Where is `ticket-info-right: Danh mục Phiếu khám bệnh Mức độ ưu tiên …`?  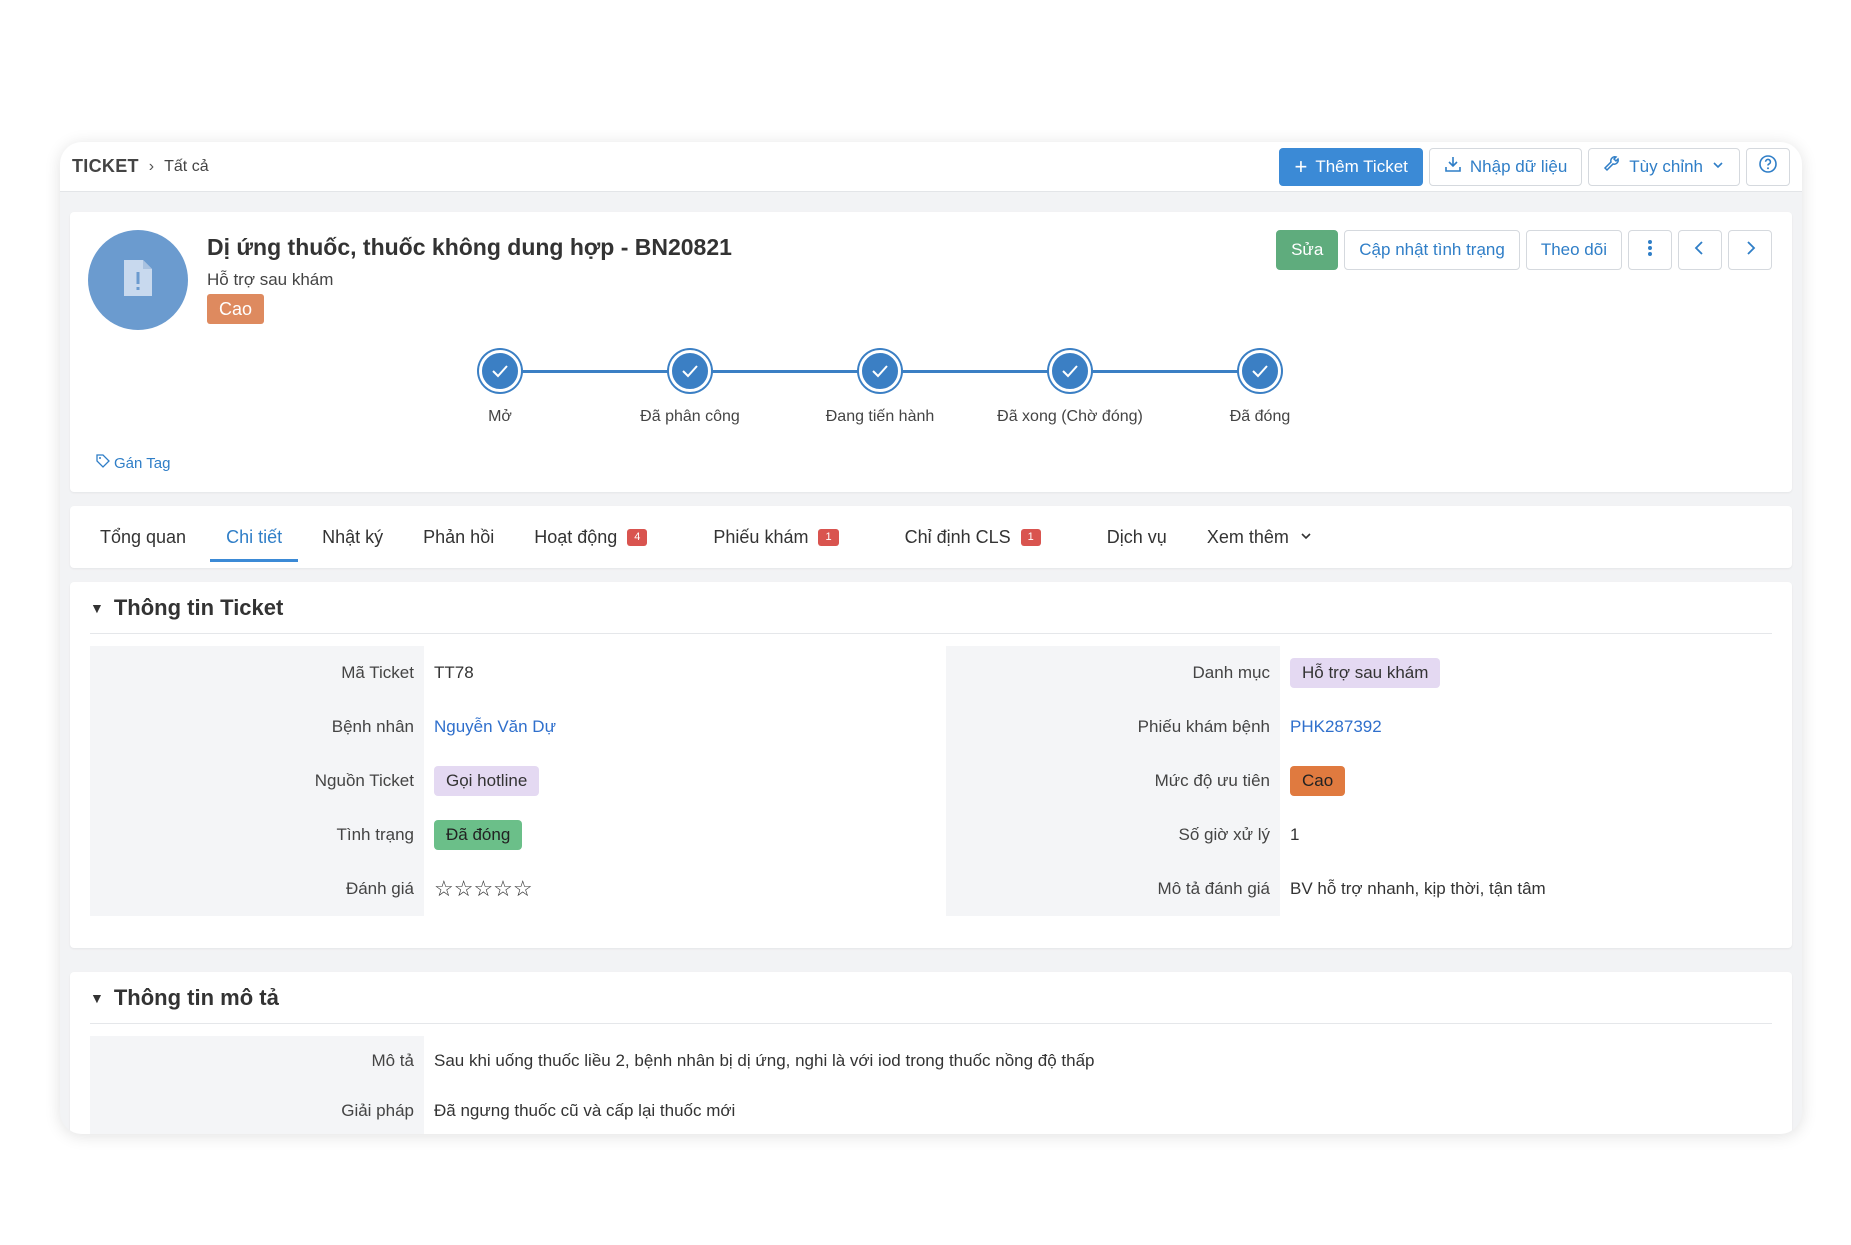 ticket-info-right: Danh mục Phiếu khám bệnh Mức độ ưu tiên … is located at coordinates (1359, 781).